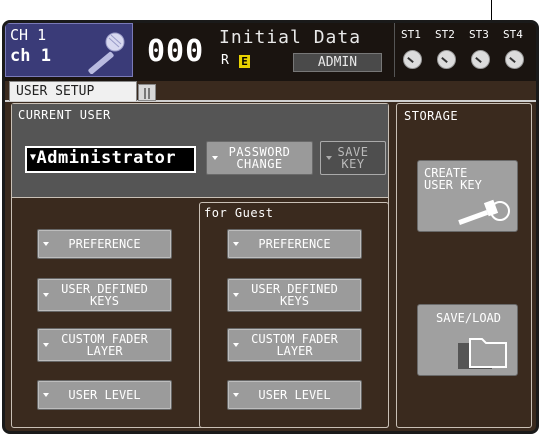  What do you see at coordinates (294, 395) in the screenshot?
I see `guest-user-level-button: USER LEVEL` at bounding box center [294, 395].